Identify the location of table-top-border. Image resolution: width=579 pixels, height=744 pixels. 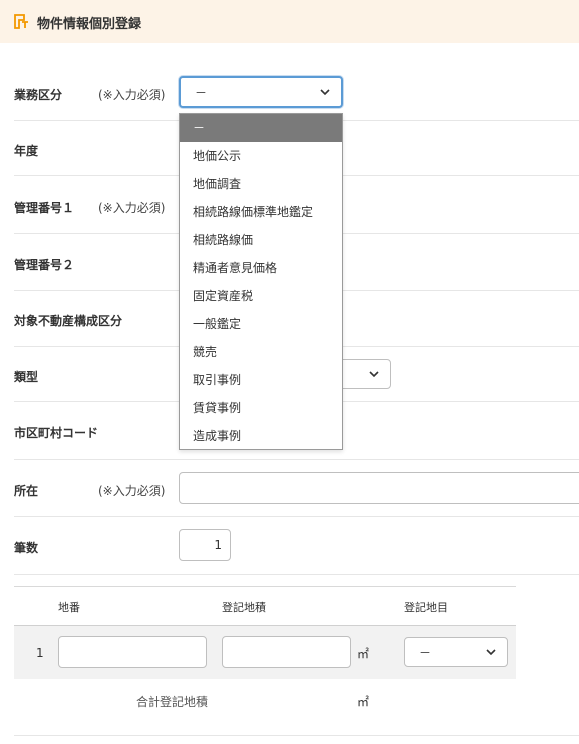
(265, 586).